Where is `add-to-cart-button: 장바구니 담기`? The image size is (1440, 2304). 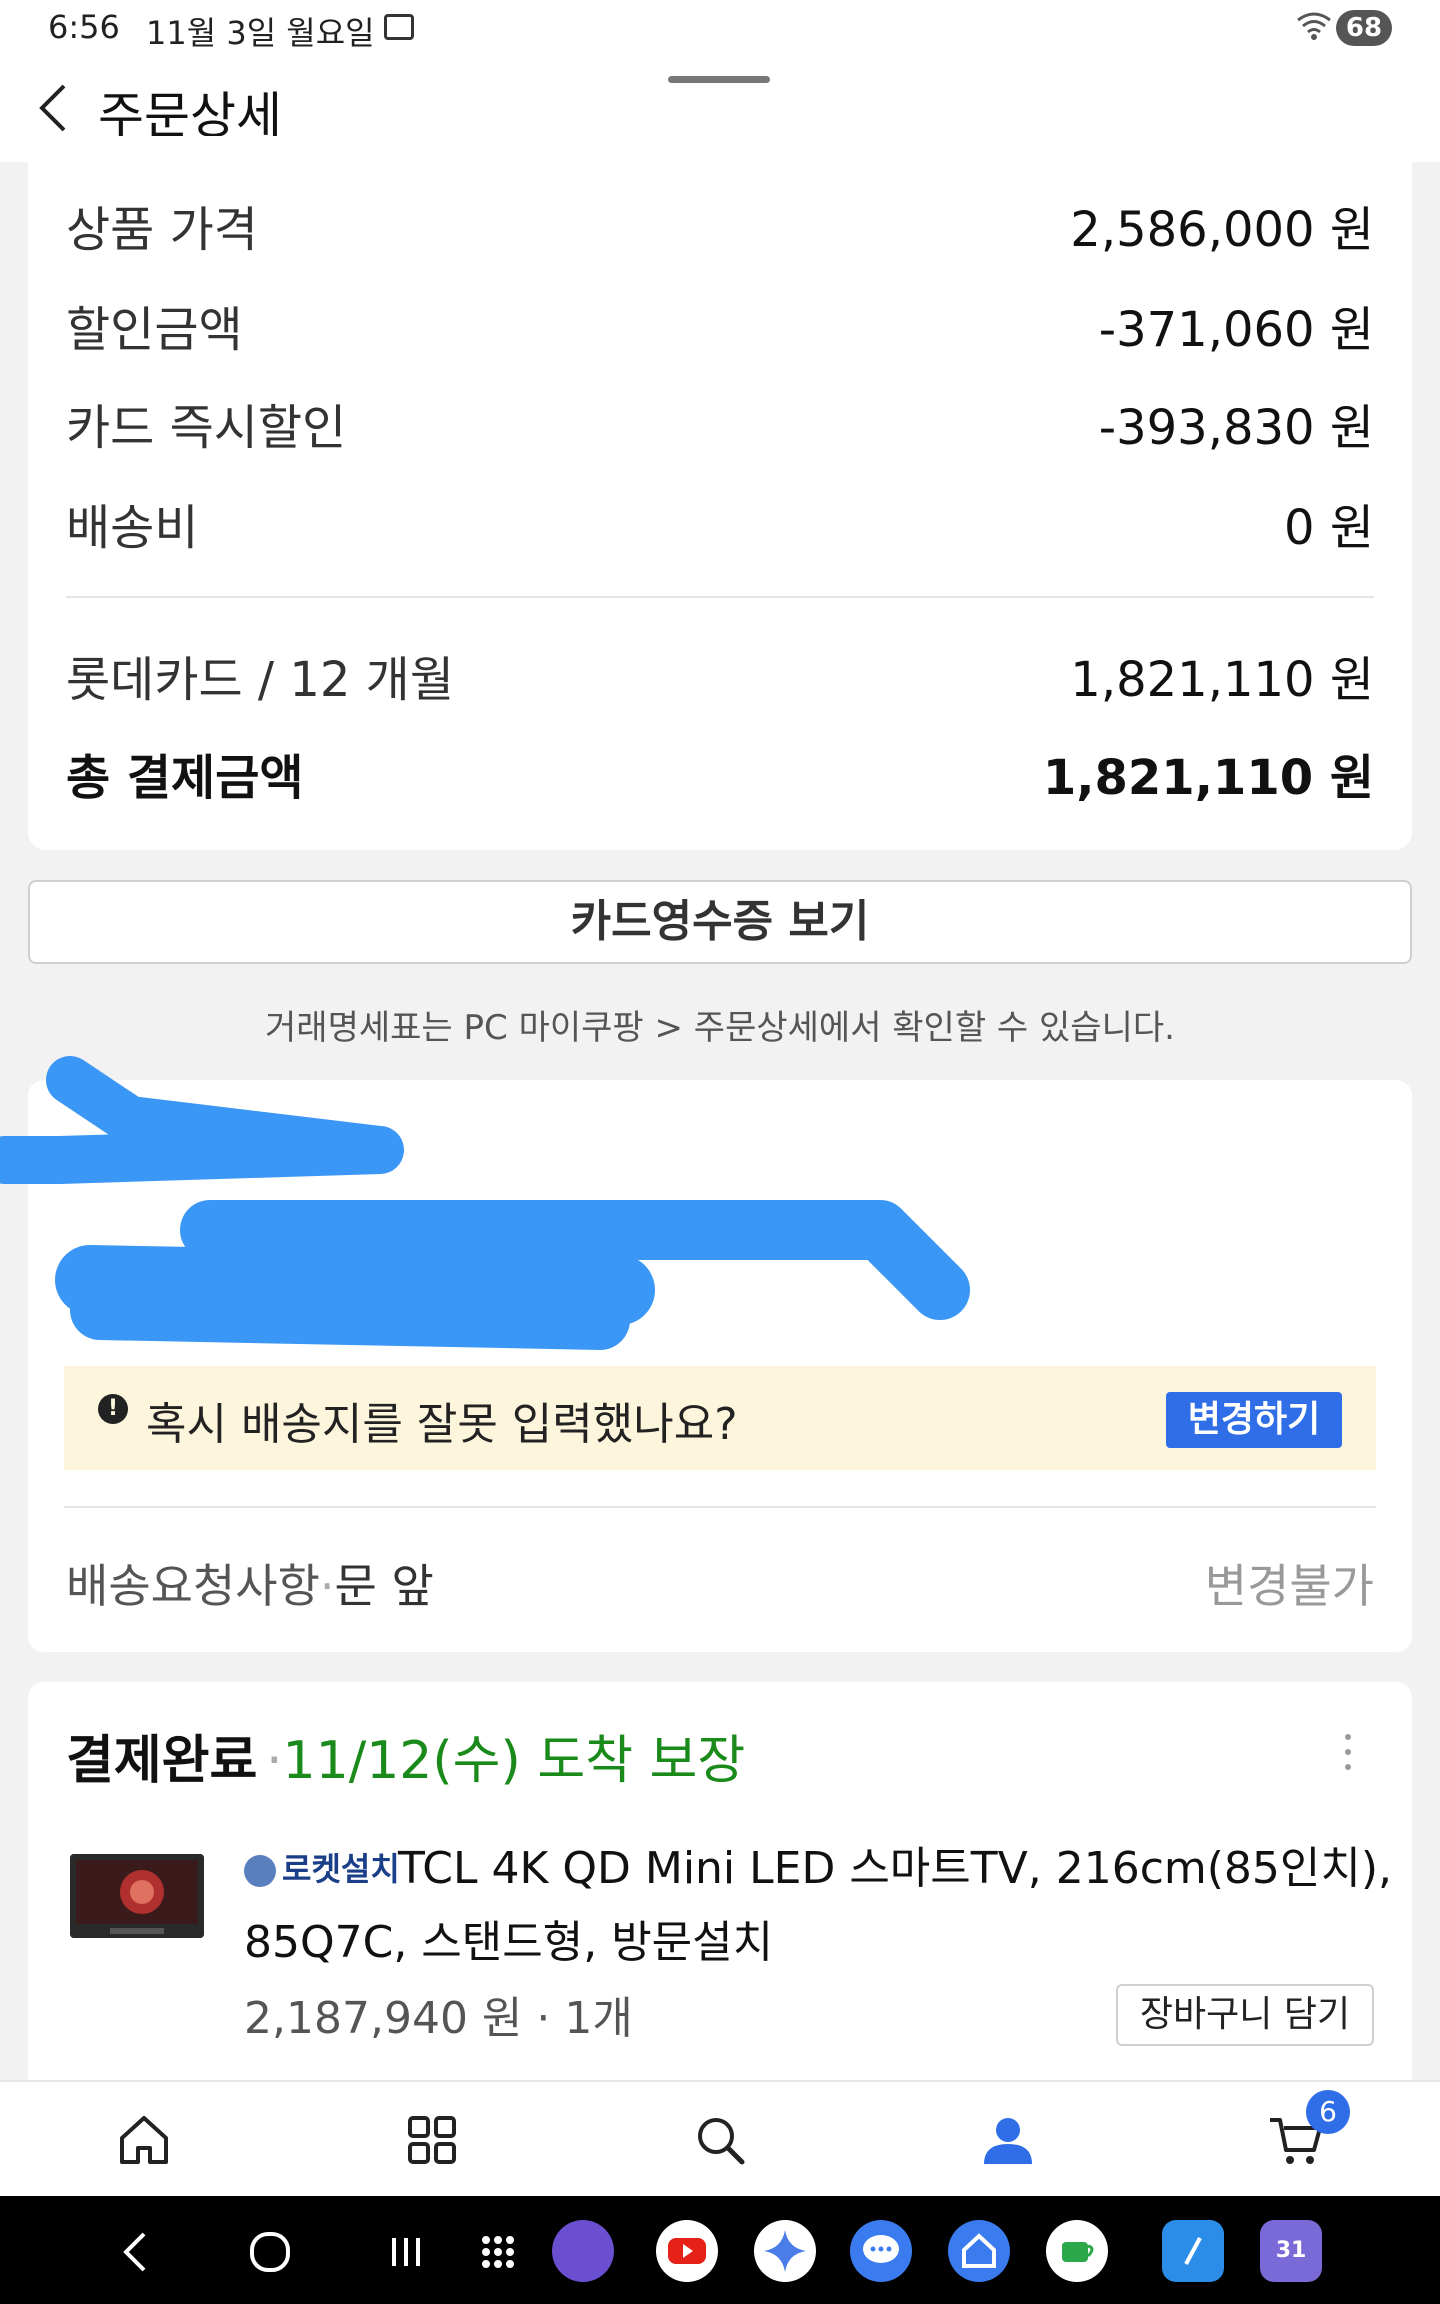 add-to-cart-button: 장바구니 담기 is located at coordinates (1245, 2015).